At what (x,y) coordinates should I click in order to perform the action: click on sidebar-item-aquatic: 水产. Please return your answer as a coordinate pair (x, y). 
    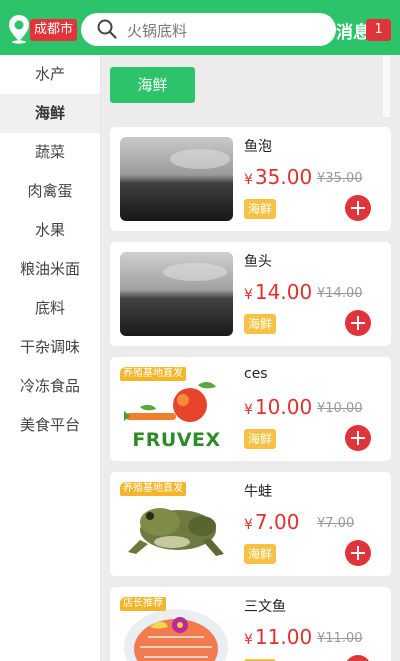
    Looking at the image, I should click on (50, 74).